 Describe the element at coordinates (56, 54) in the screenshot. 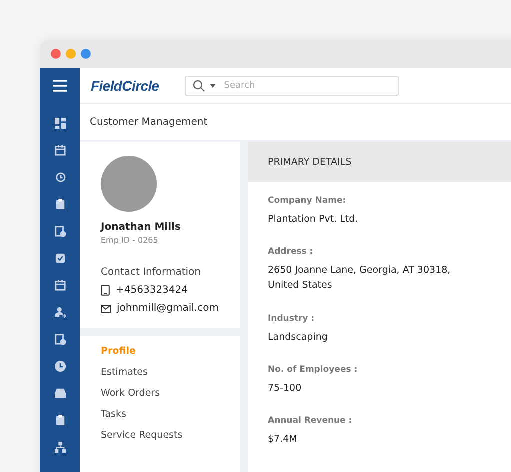

I see `close-dot-icon` at that location.